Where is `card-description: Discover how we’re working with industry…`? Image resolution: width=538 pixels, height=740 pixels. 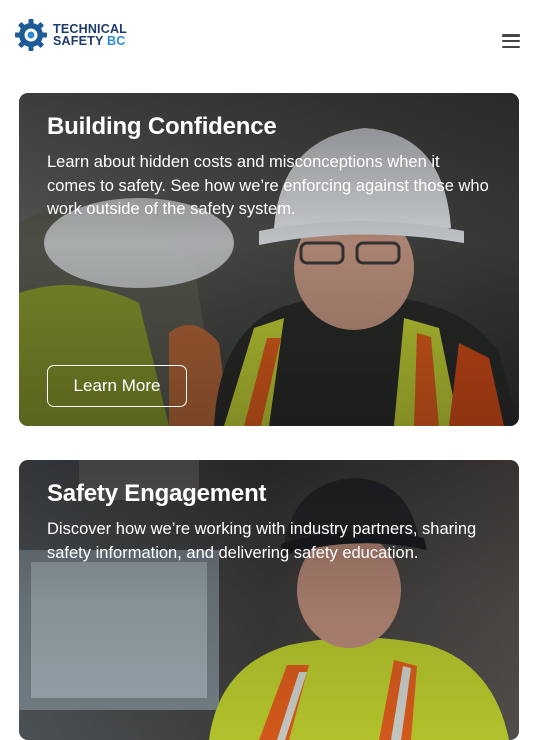 card-description: Discover how we’re working with industry… is located at coordinates (262, 541).